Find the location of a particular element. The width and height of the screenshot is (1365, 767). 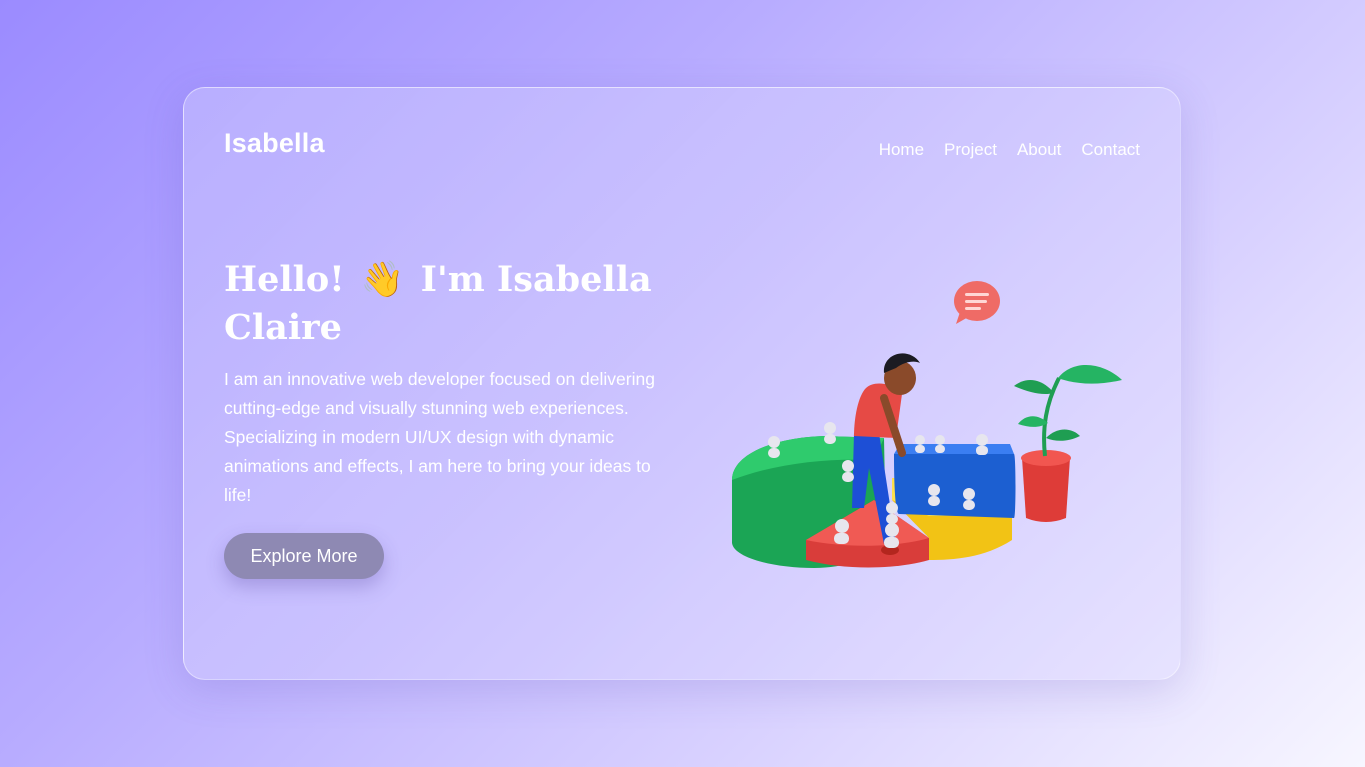

blue-bar-block is located at coordinates (955, 481).